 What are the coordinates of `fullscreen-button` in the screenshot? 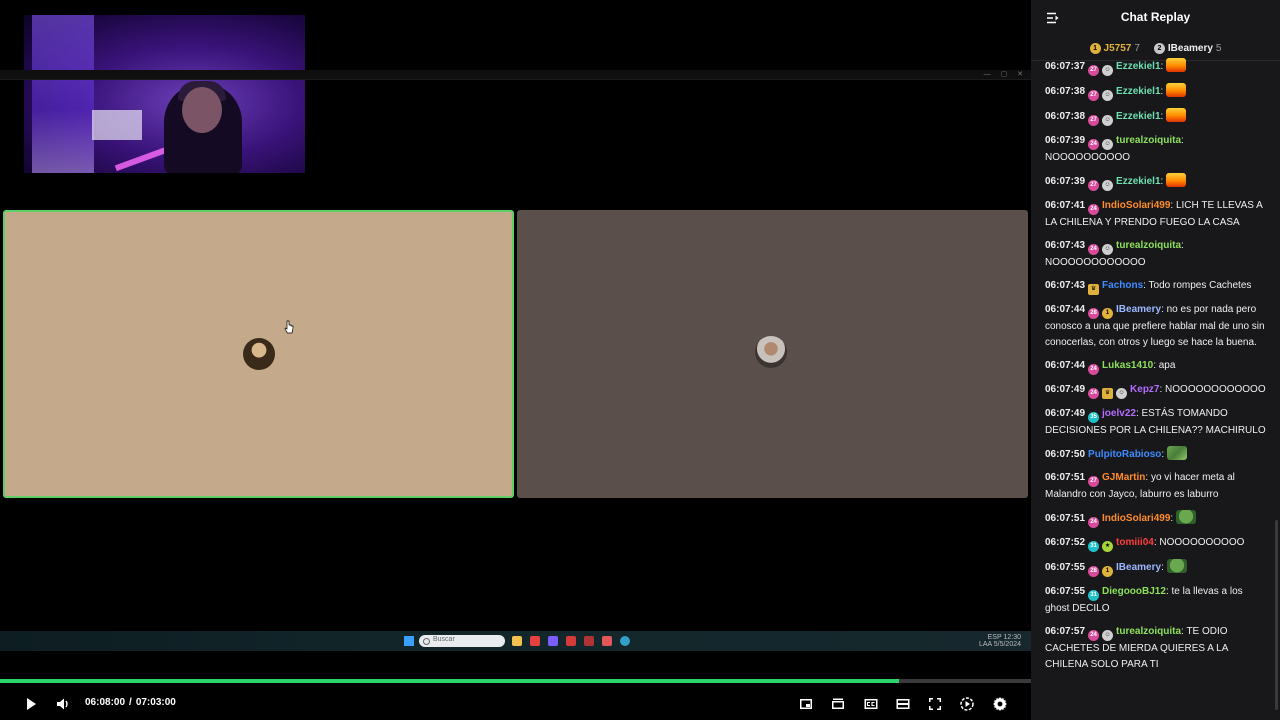 It's located at (935, 704).